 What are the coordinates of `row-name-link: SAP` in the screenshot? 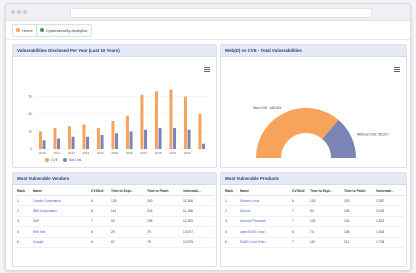 It's located at (60, 222).